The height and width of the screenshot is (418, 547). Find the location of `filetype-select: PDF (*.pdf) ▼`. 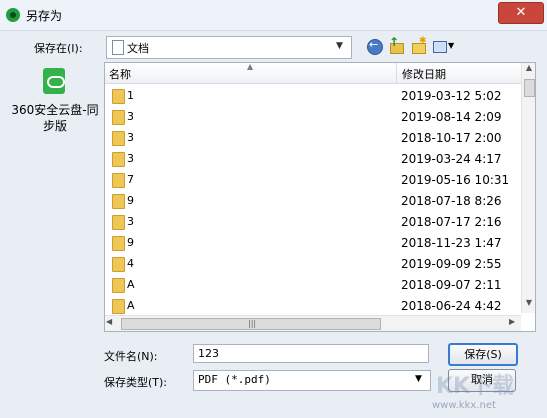

filetype-select: PDF (*.pdf) ▼ is located at coordinates (312, 380).